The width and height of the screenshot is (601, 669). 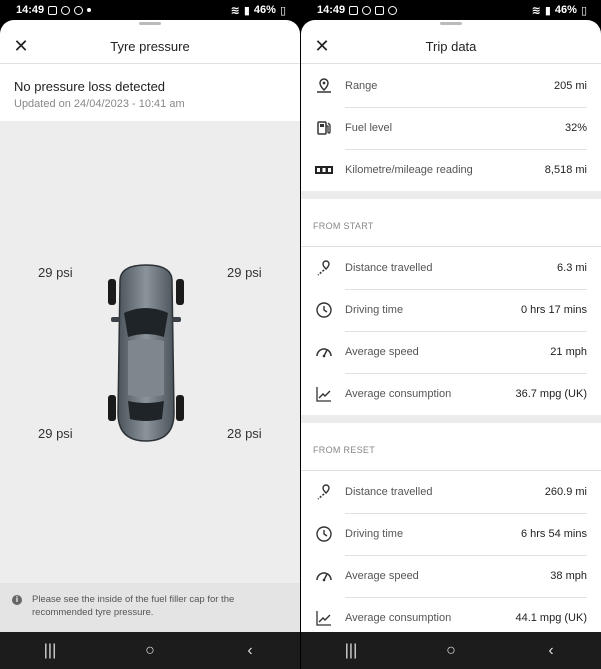 I want to click on rear-right-pressure: 28 psi, so click(x=244, y=433).